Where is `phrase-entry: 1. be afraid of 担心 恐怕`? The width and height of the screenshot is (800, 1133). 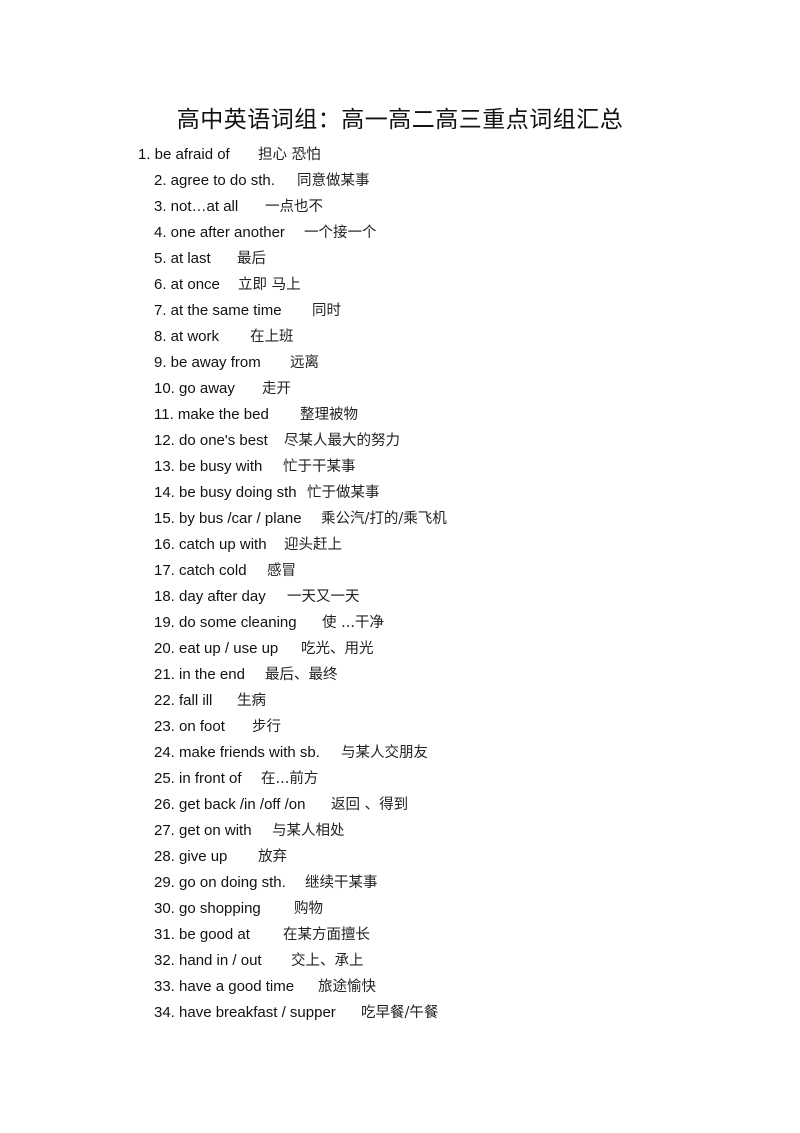
phrase-entry: 1. be afraid of 担心 恐怕 is located at coordinates (438, 155).